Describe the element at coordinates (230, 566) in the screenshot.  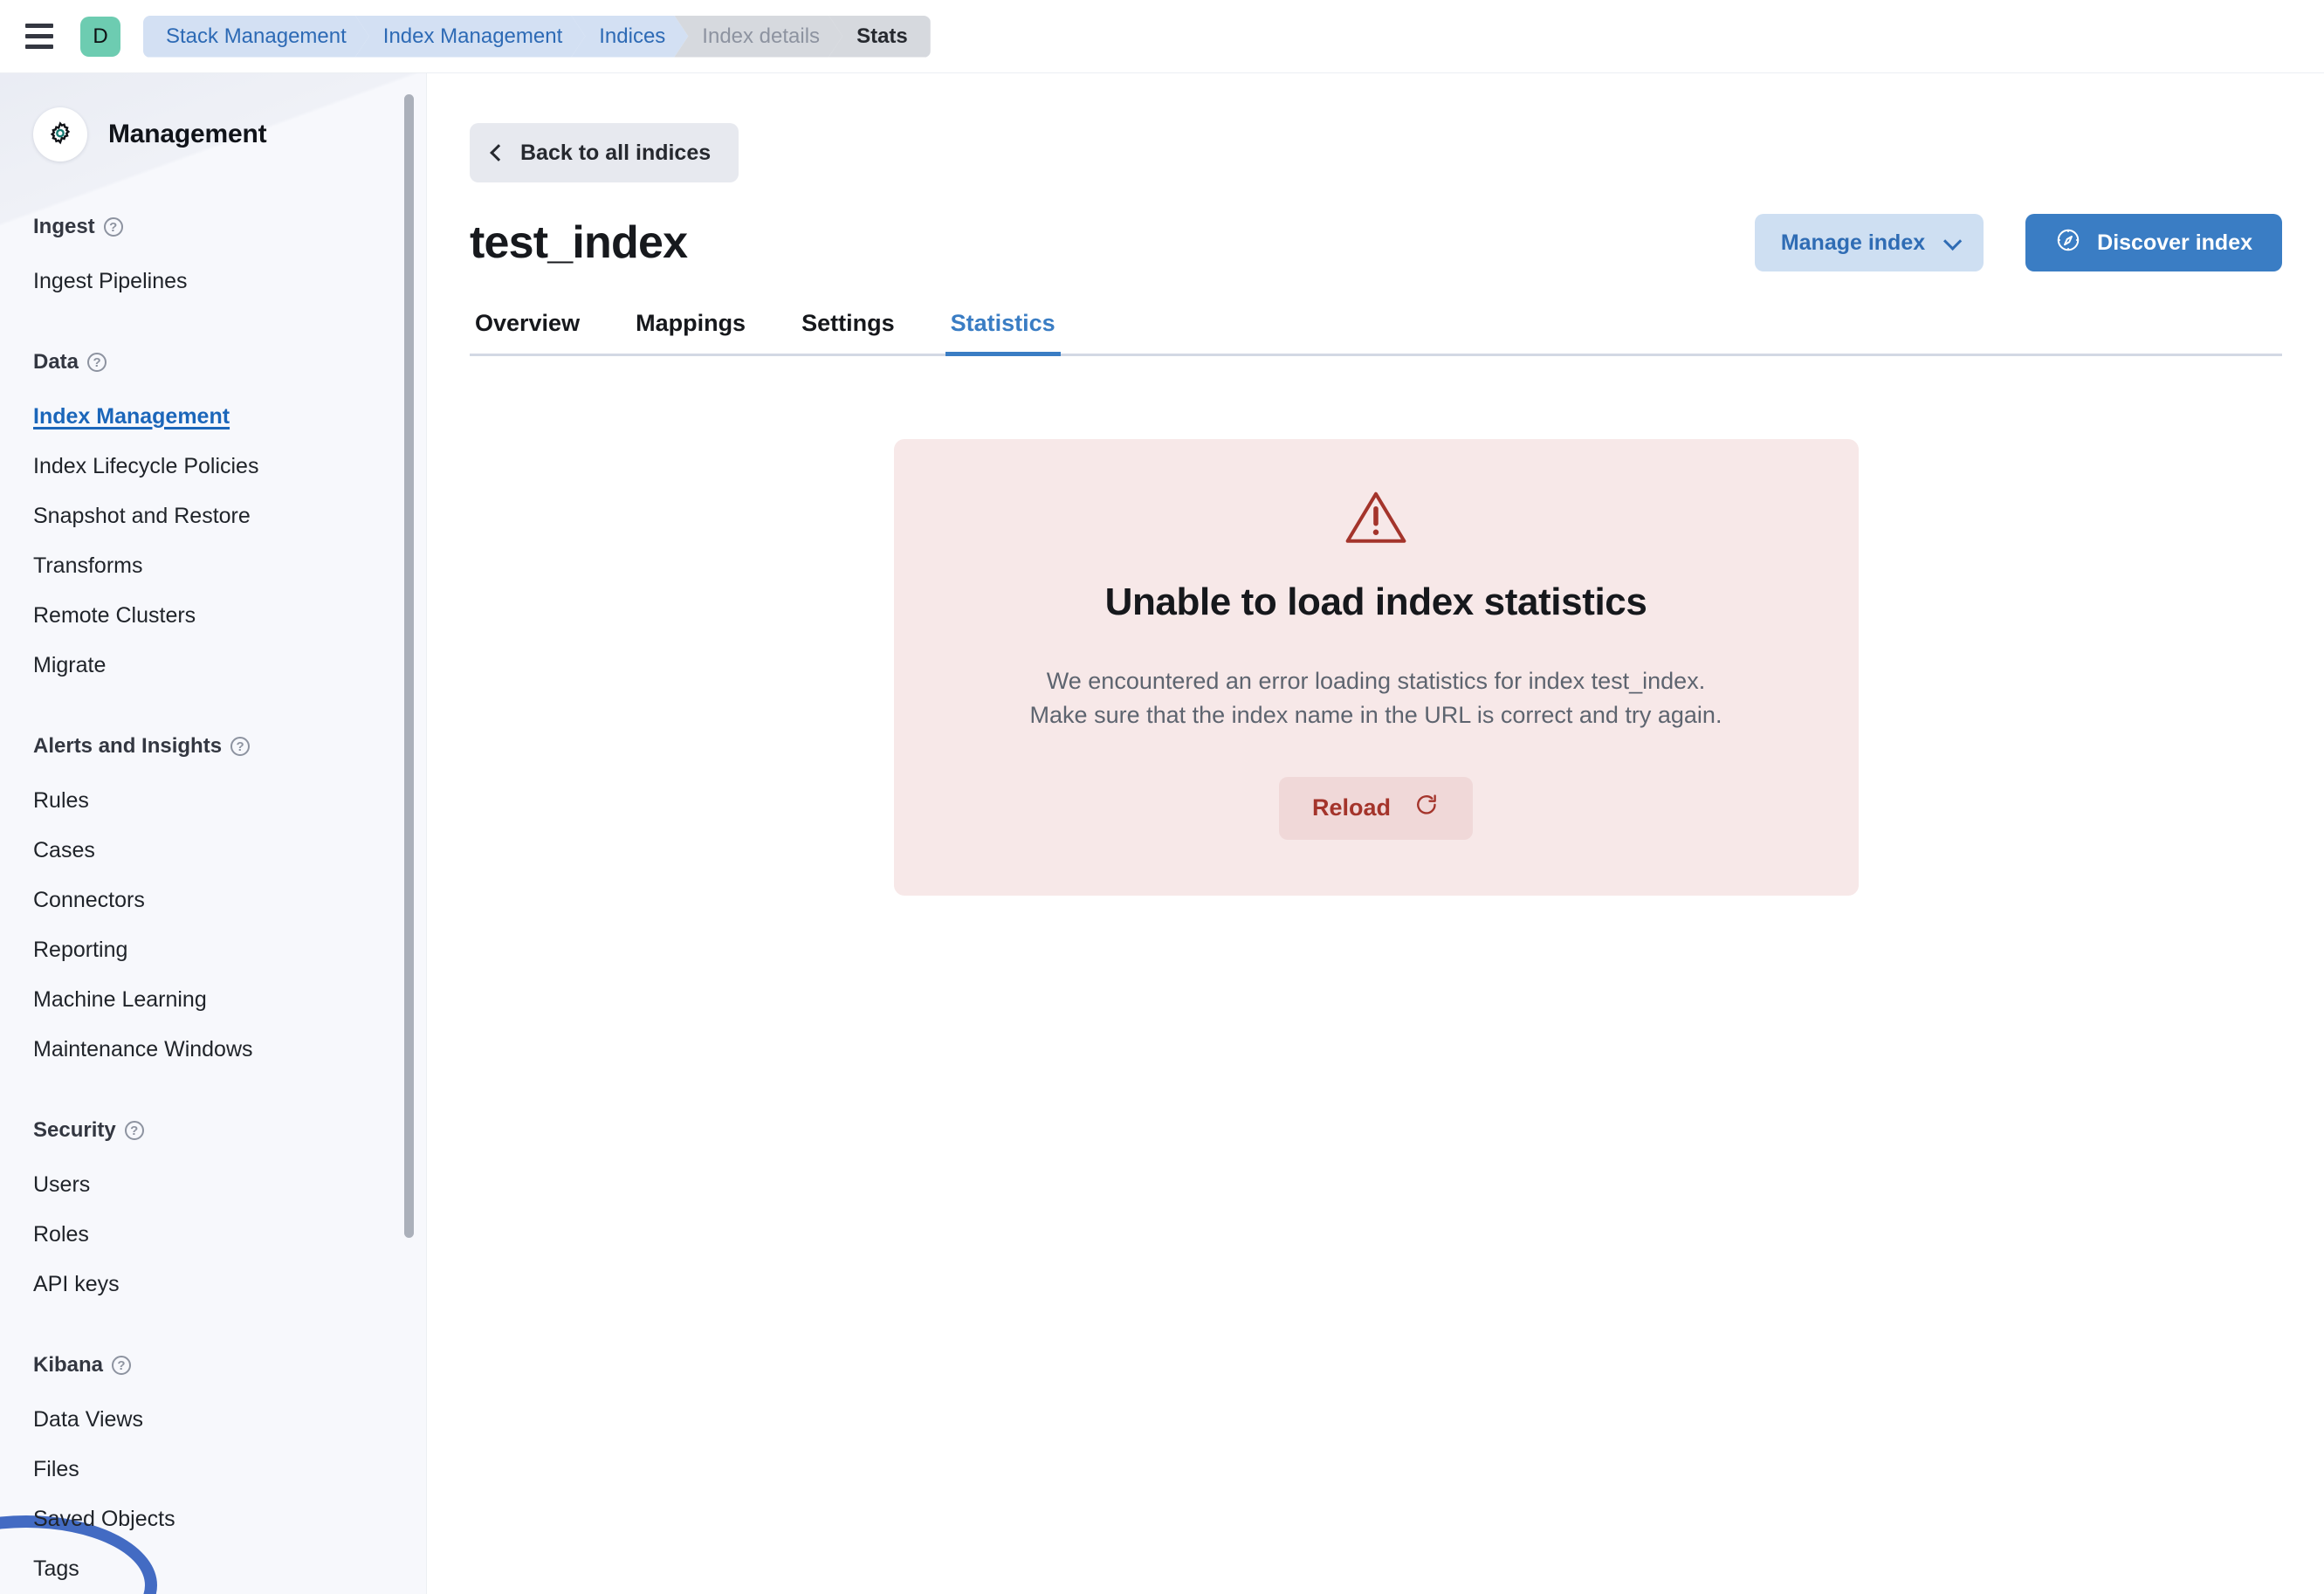
I see `sidebar-item-transforms: Transforms` at that location.